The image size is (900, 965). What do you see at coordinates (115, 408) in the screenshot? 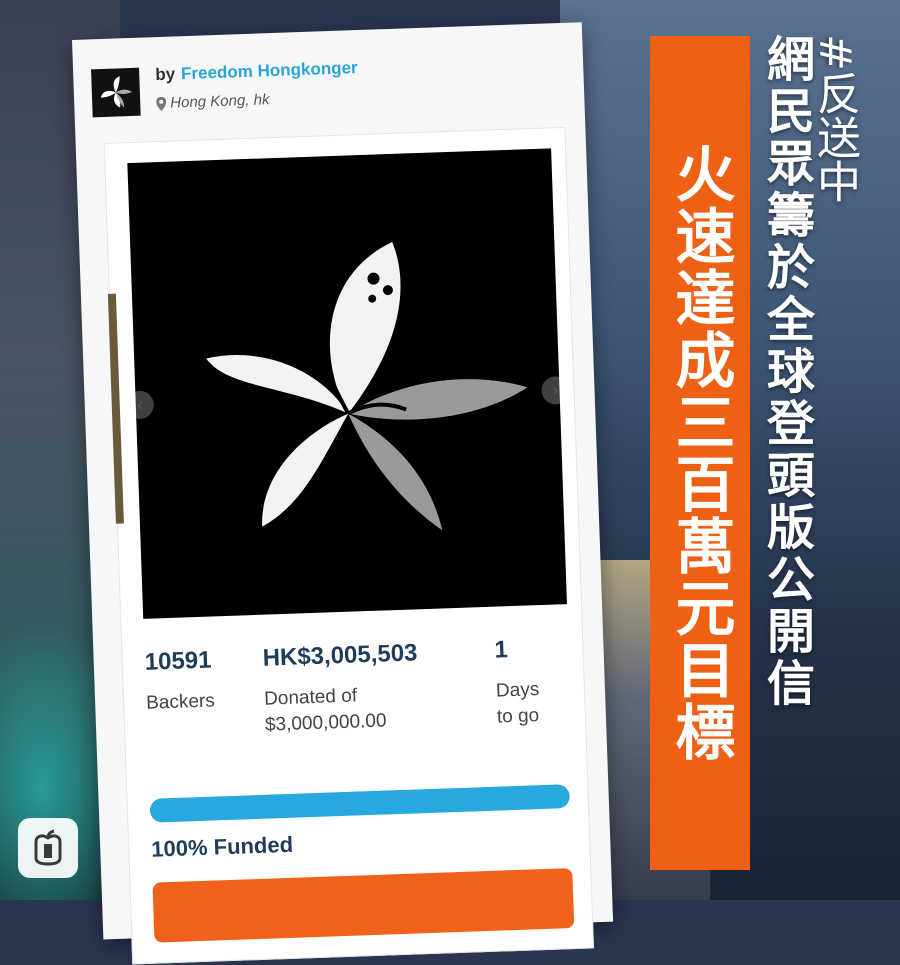
I see `adjacent-slide-edge` at bounding box center [115, 408].